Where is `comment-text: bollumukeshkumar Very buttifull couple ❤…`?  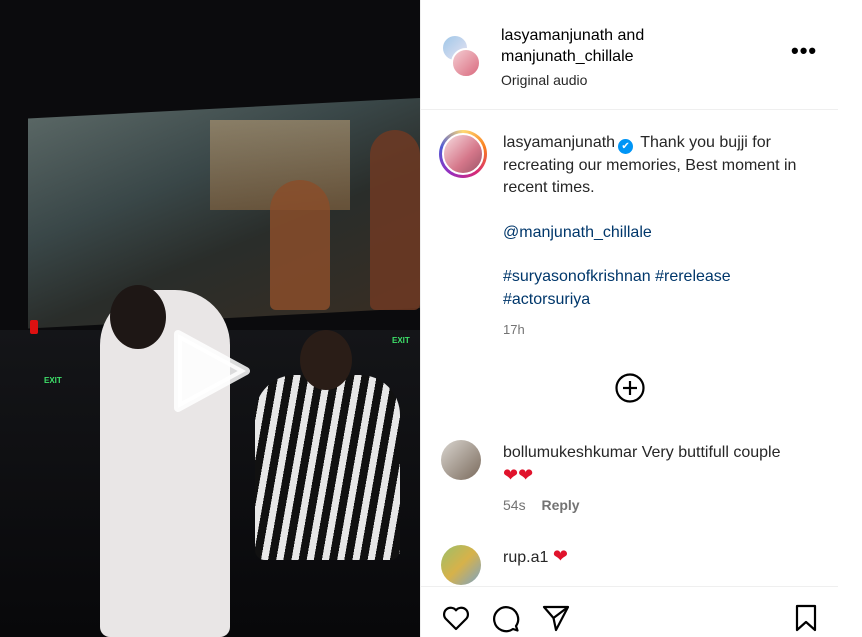 comment-text: bollumukeshkumar Very buttifull couple ❤… is located at coordinates (663, 465).